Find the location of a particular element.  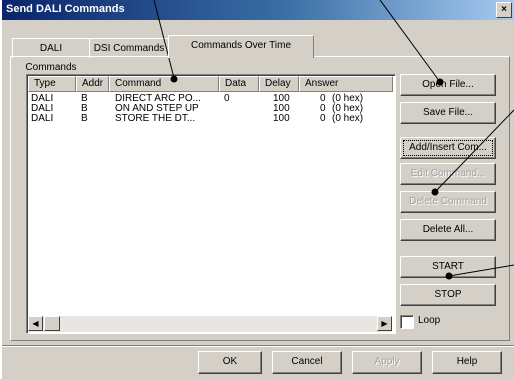

horizontal-scrollbar: ◀ ▶ is located at coordinates (210, 324).